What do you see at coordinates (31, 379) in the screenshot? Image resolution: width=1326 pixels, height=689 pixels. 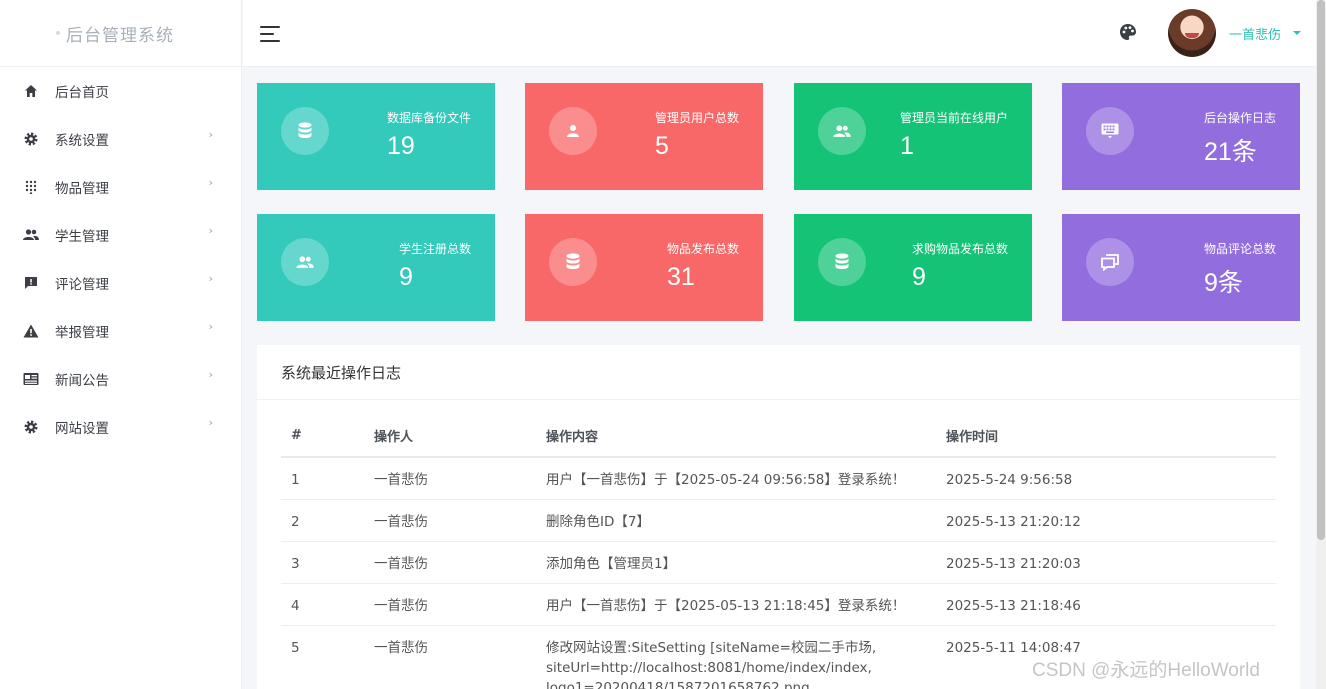 I see `newspaper-icon` at bounding box center [31, 379].